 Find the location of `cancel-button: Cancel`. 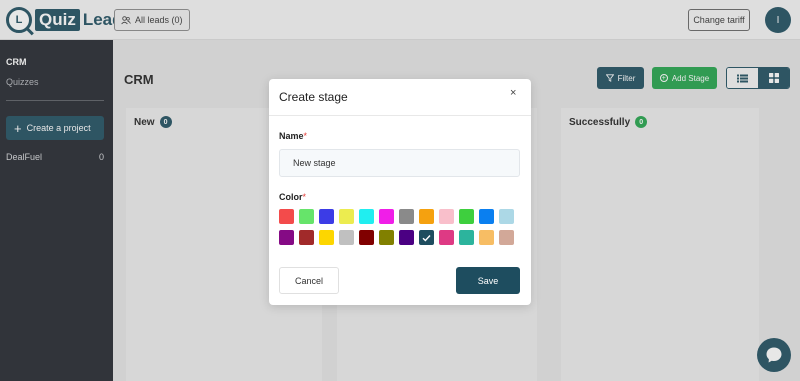

cancel-button: Cancel is located at coordinates (309, 280).